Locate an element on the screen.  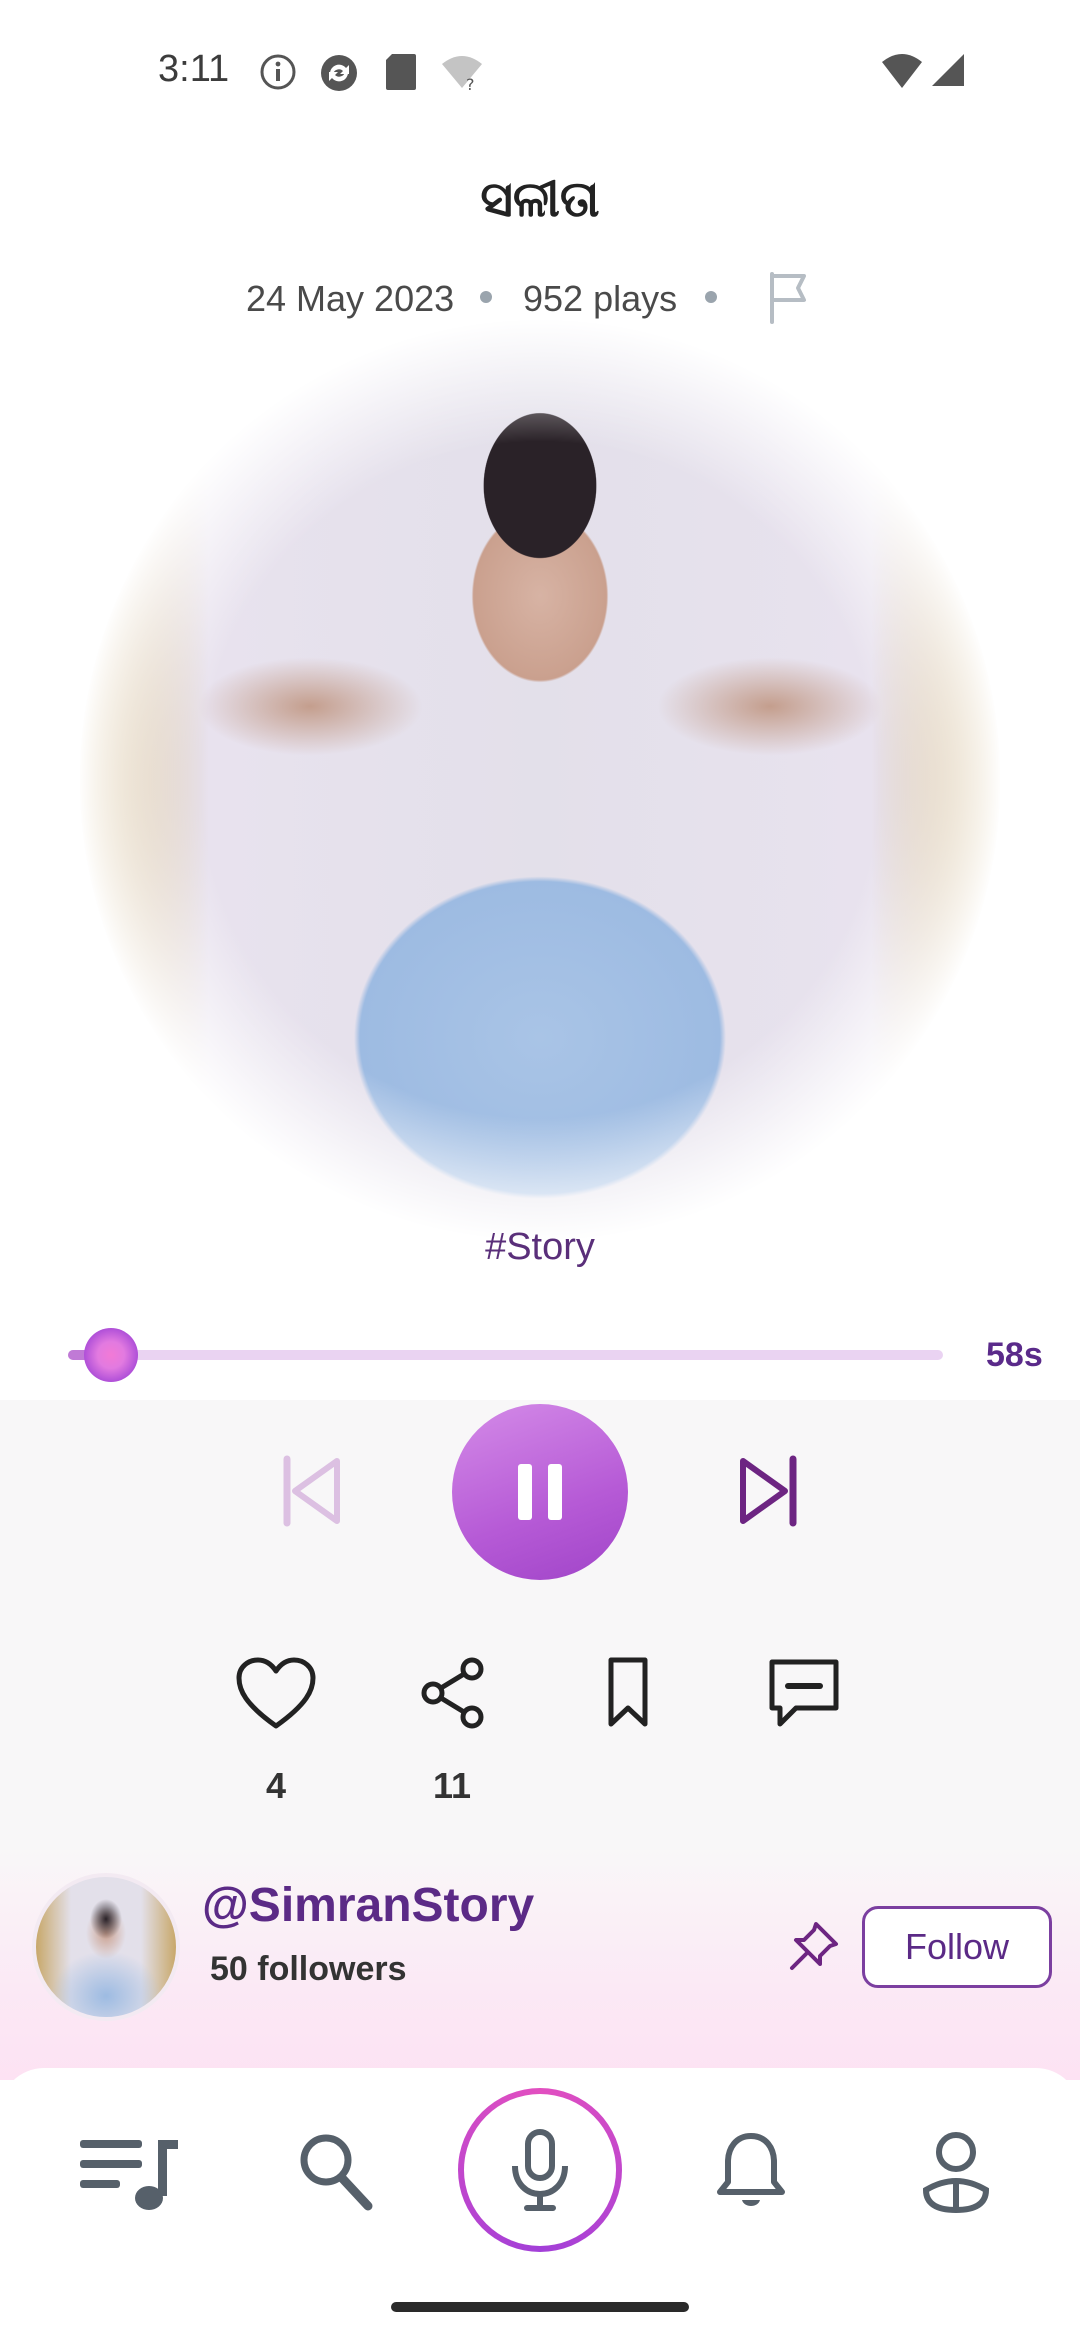
status-bar: 3:11 ? is located at coordinates (540, 70).